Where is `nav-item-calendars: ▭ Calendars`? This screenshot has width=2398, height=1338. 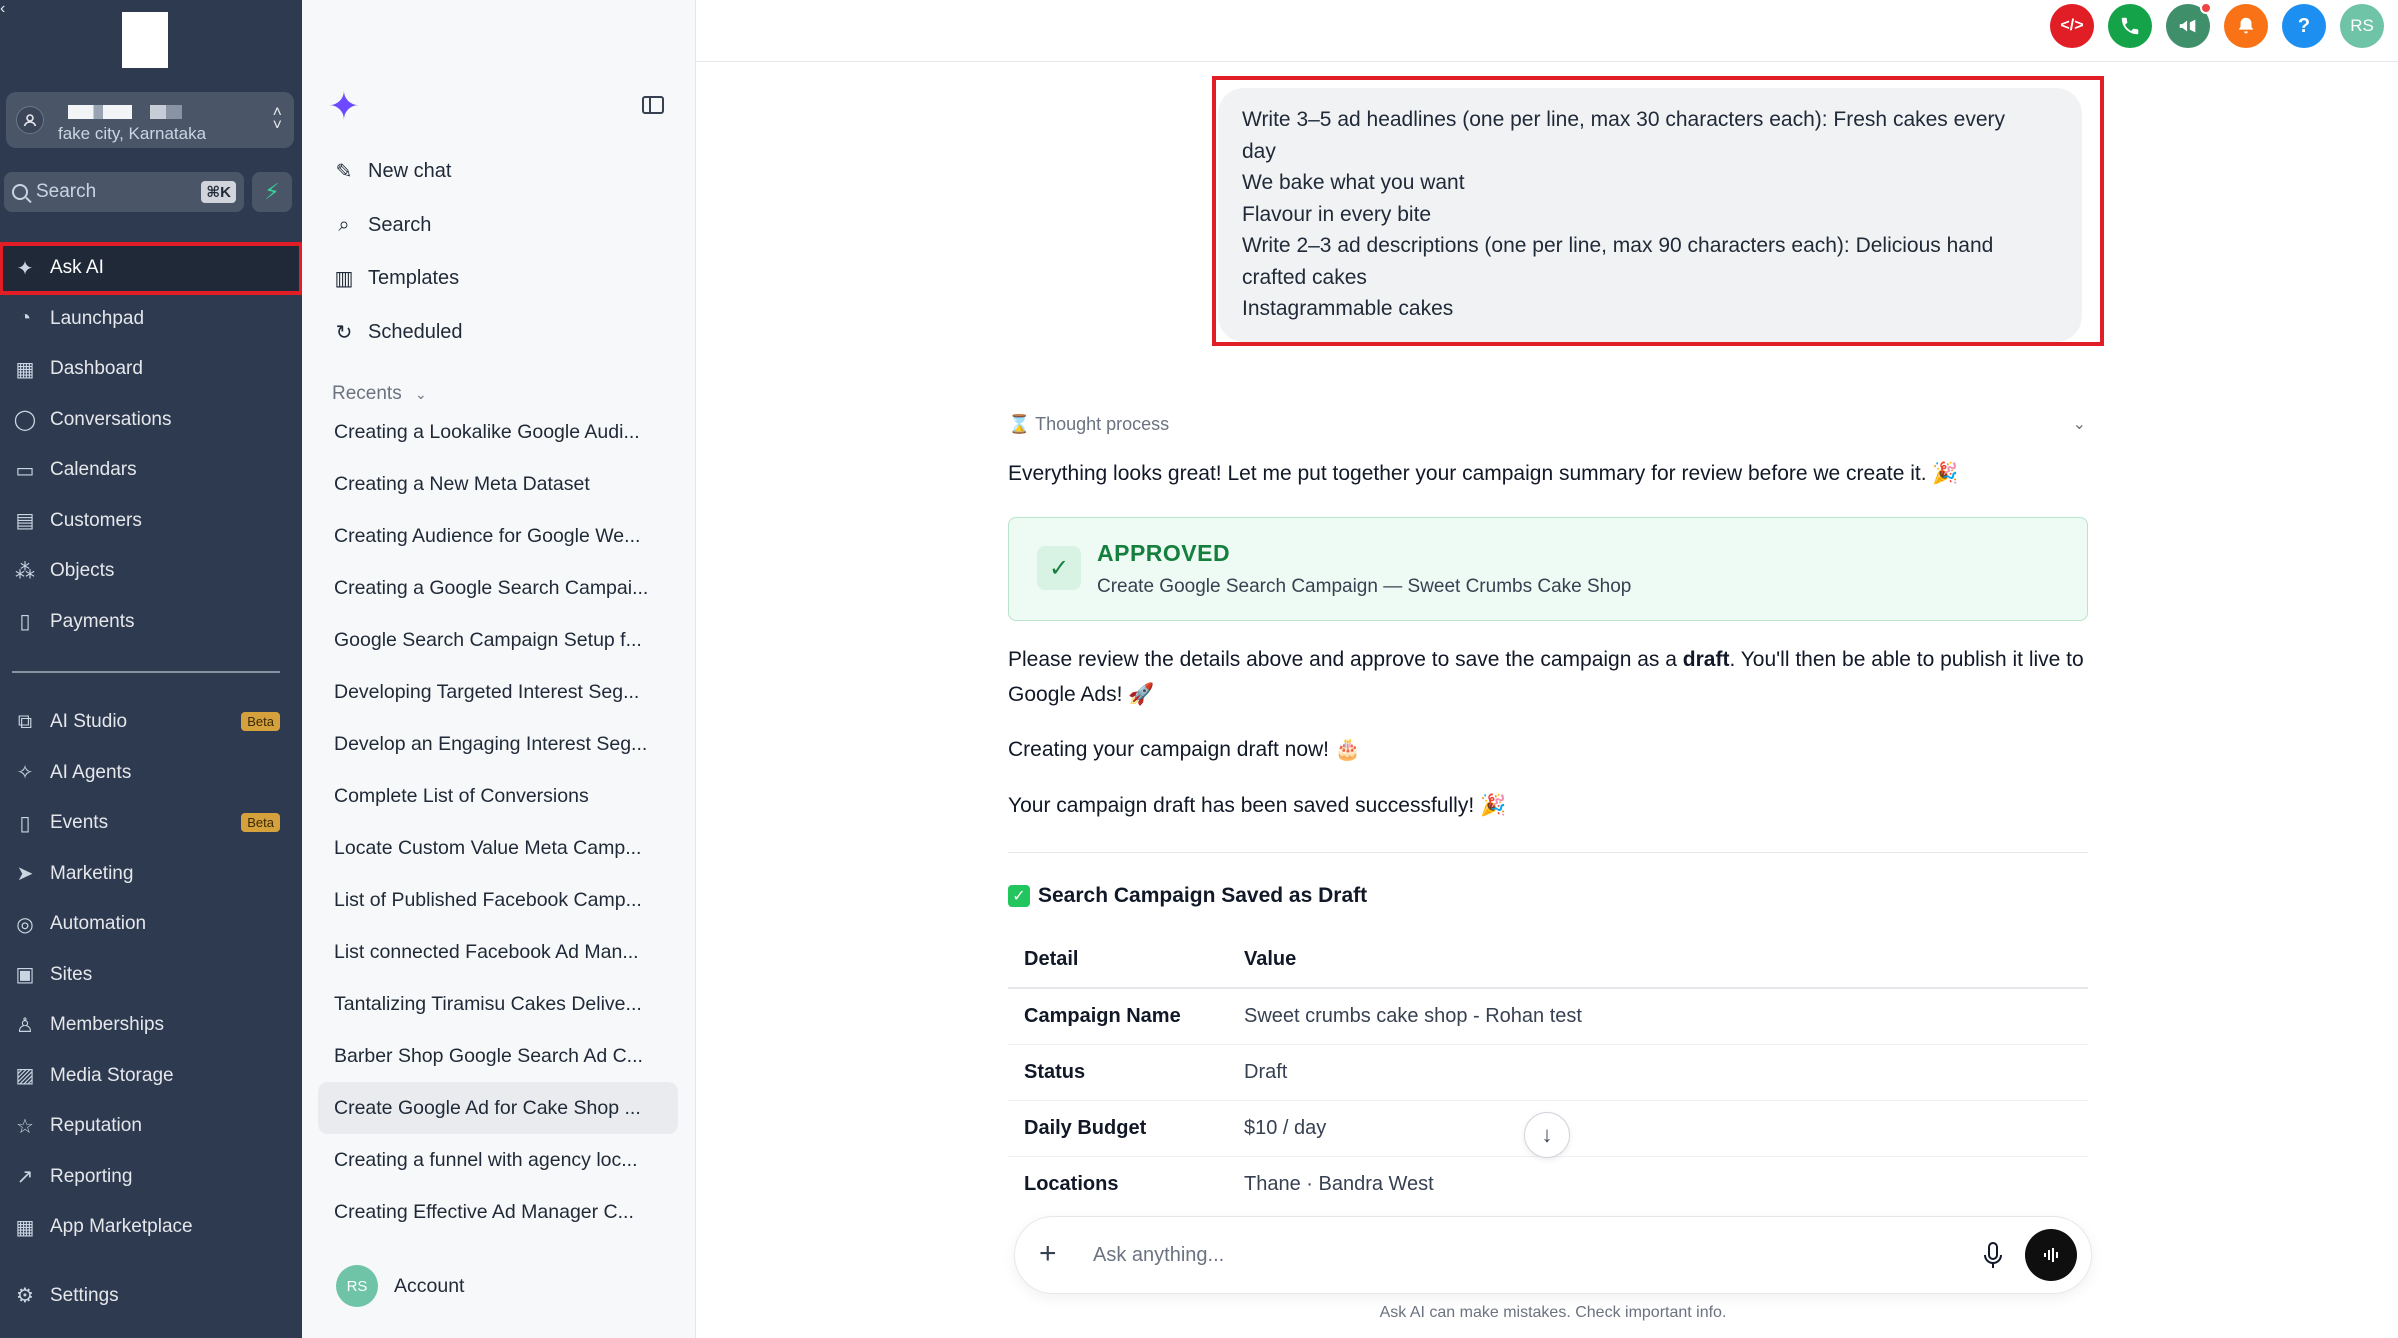
nav-item-calendars: ▭ Calendars is located at coordinates (151, 470).